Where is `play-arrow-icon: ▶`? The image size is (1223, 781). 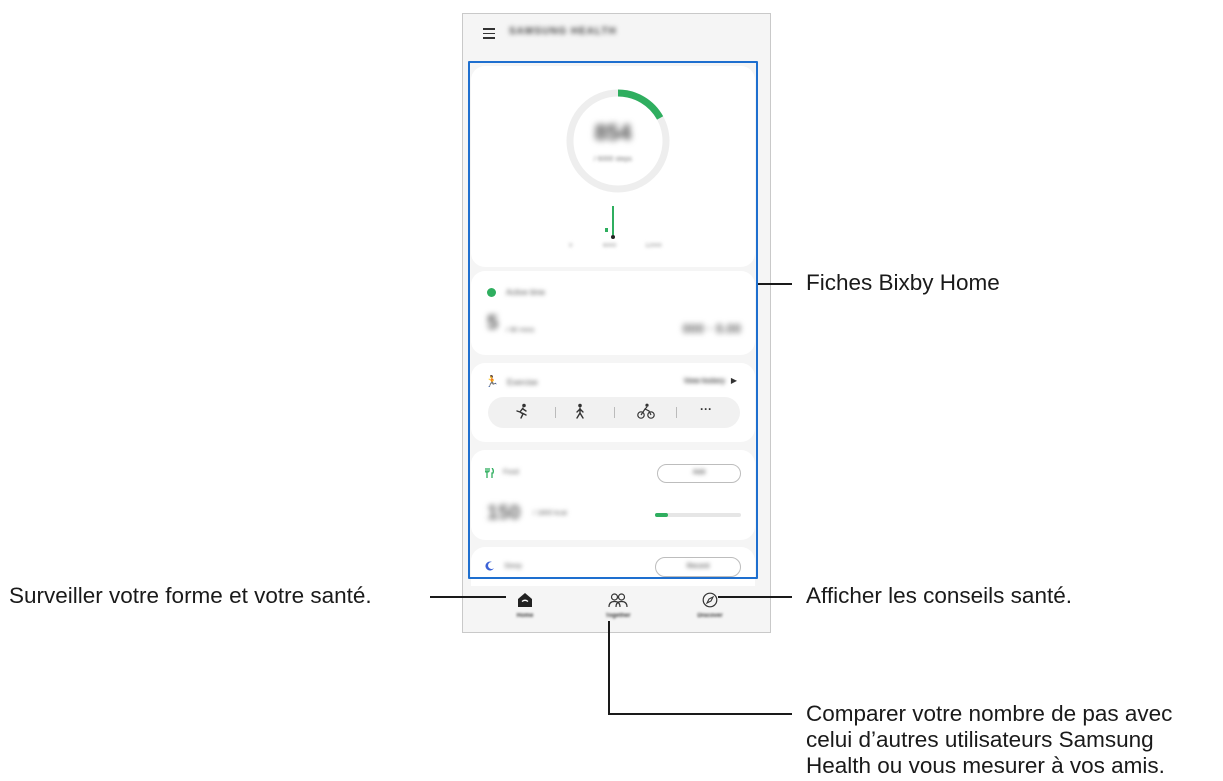 play-arrow-icon: ▶ is located at coordinates (734, 380).